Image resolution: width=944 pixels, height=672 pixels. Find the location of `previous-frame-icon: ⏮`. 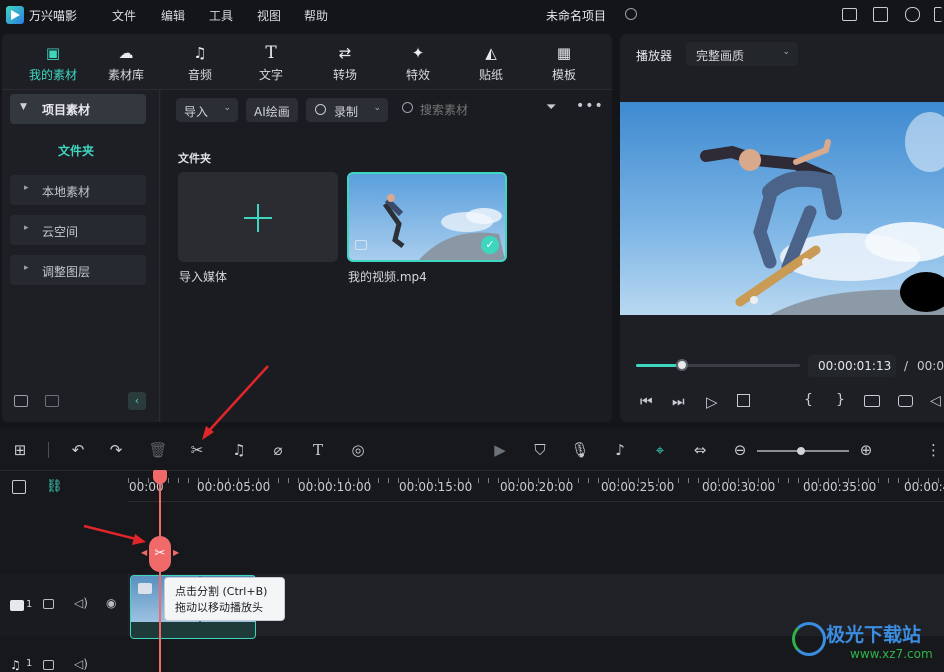

previous-frame-icon: ⏮ is located at coordinates (646, 402).